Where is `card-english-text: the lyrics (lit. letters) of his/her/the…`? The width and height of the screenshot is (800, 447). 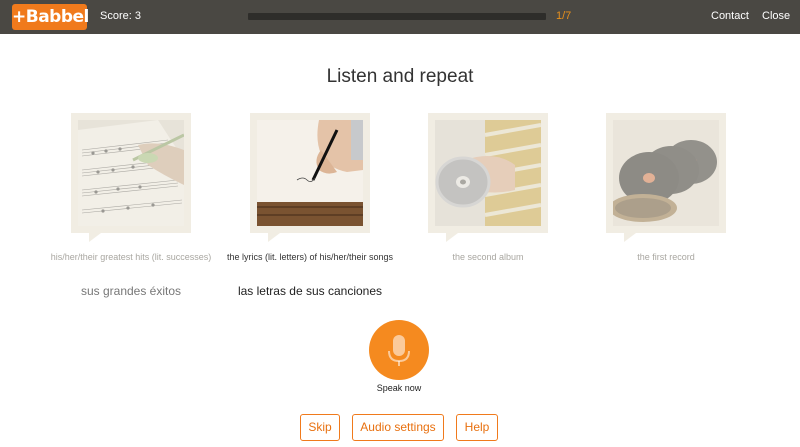 card-english-text: the lyrics (lit. letters) of his/her/the… is located at coordinates (310, 257).